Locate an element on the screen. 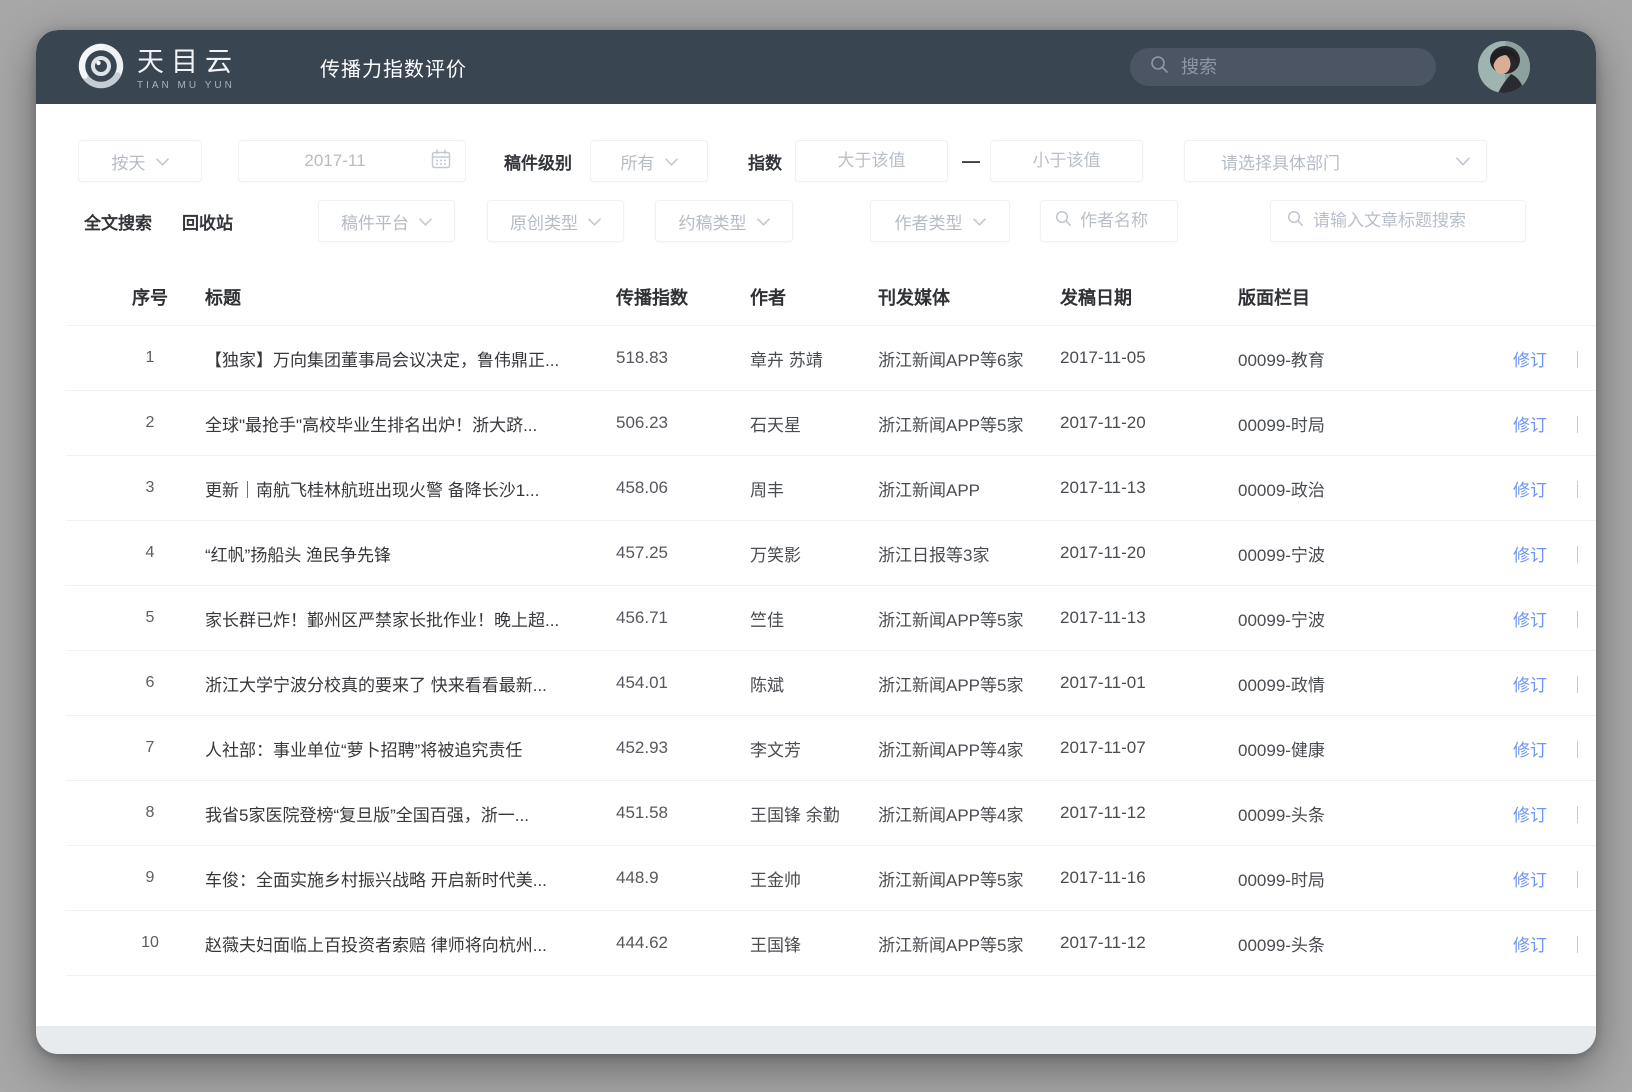 Image resolution: width=1632 pixels, height=1092 pixels. col-header-index: 传播指数 is located at coordinates (652, 297).